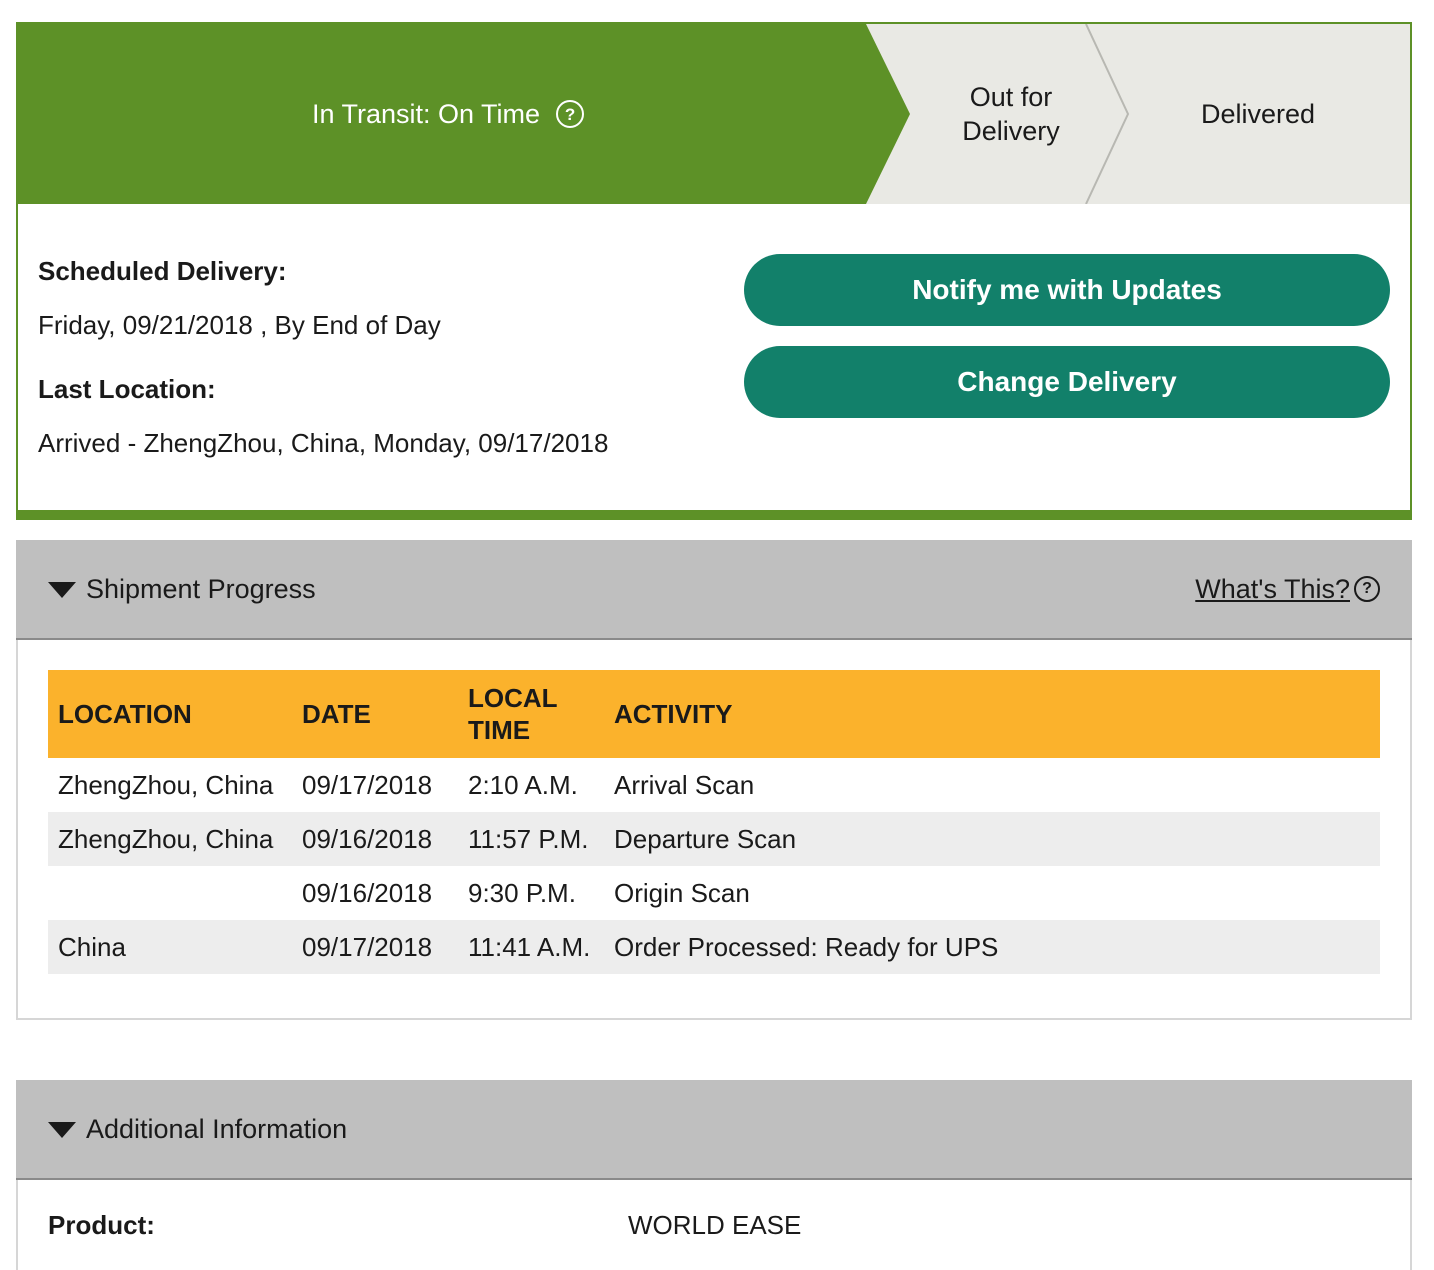 The image size is (1434, 1270). Describe the element at coordinates (714, 590) in the screenshot. I see `shipment-progress-header: Shipment Progress What's This? ?` at that location.